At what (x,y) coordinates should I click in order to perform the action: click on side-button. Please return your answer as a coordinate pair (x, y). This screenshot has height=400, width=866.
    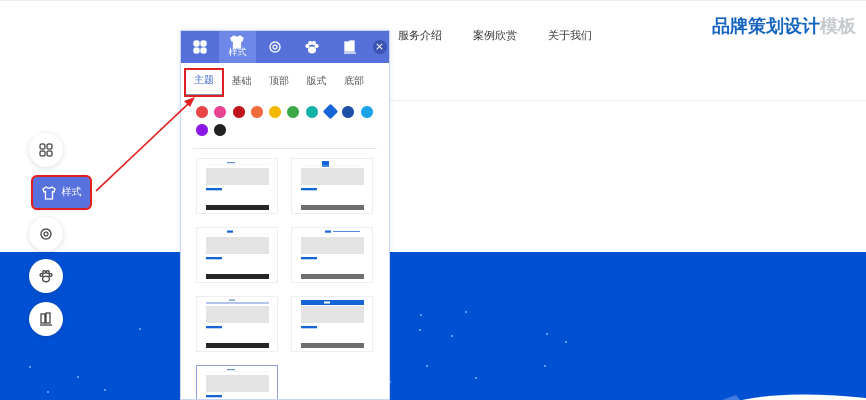
    Looking at the image, I should click on (46, 150).